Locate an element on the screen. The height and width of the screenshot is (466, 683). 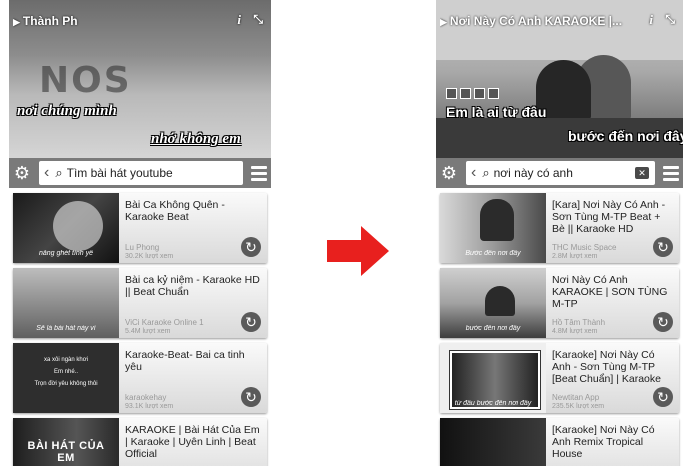
thumbnail-text: xa xôi ngàn khơi is located at coordinates (66, 360).